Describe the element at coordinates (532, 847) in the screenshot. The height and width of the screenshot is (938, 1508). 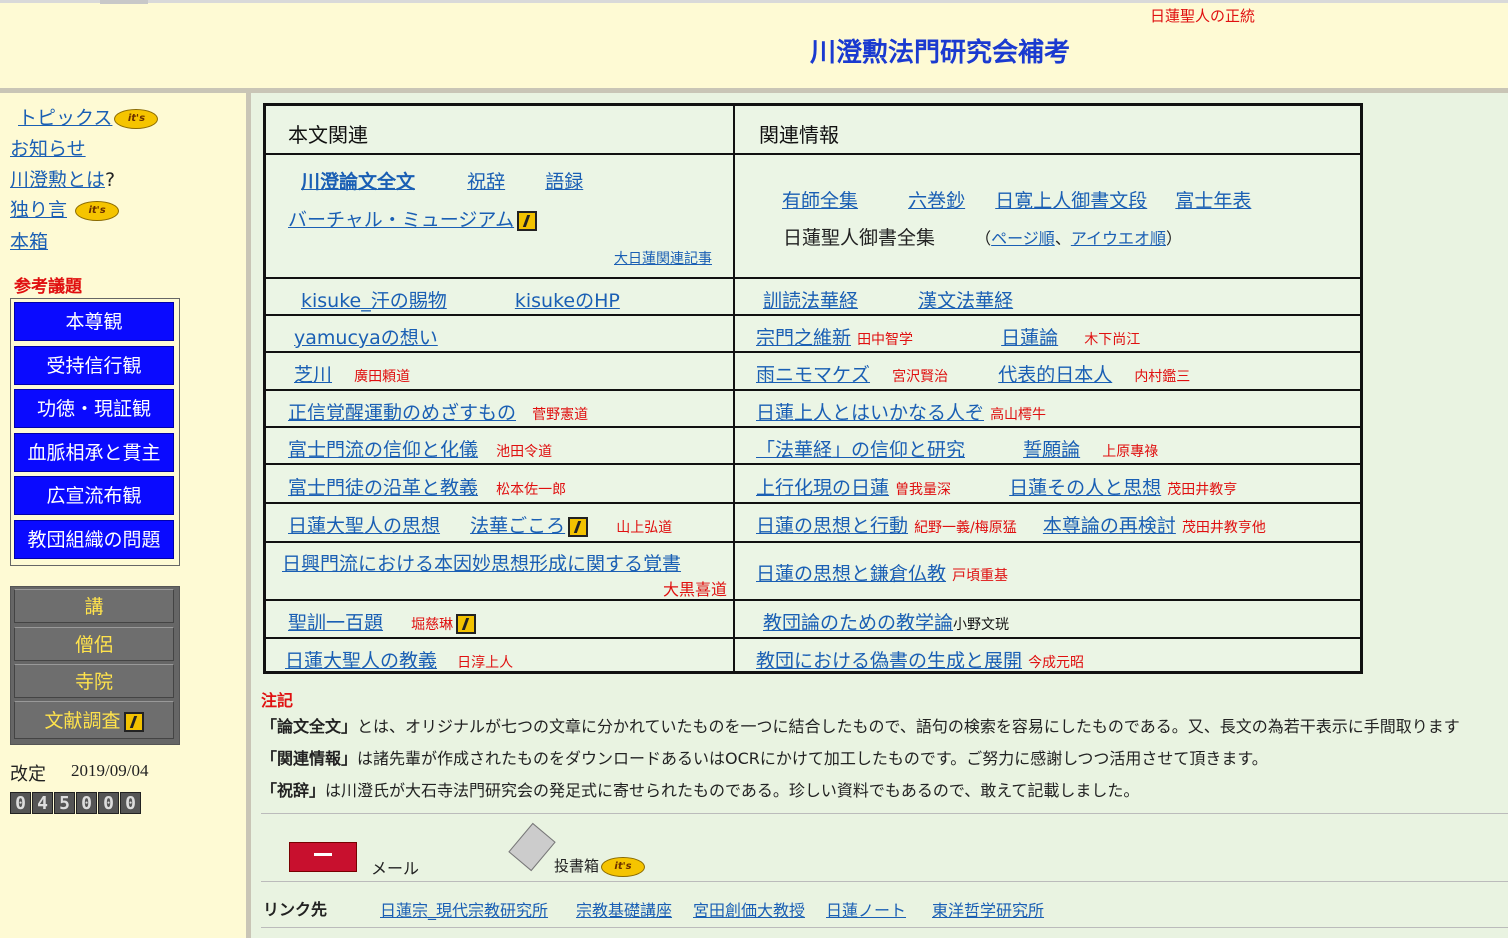
I see `postbox-icon` at that location.